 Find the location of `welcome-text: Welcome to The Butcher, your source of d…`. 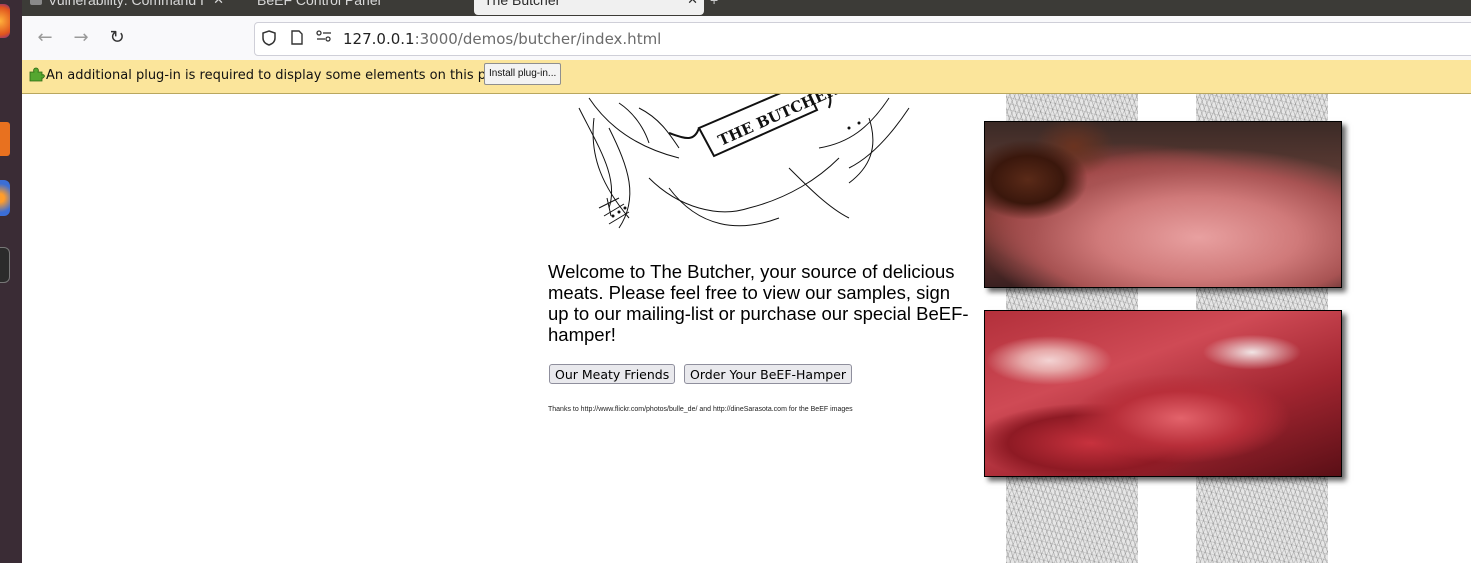

welcome-text: Welcome to The Butcher, your source of d… is located at coordinates (758, 303).